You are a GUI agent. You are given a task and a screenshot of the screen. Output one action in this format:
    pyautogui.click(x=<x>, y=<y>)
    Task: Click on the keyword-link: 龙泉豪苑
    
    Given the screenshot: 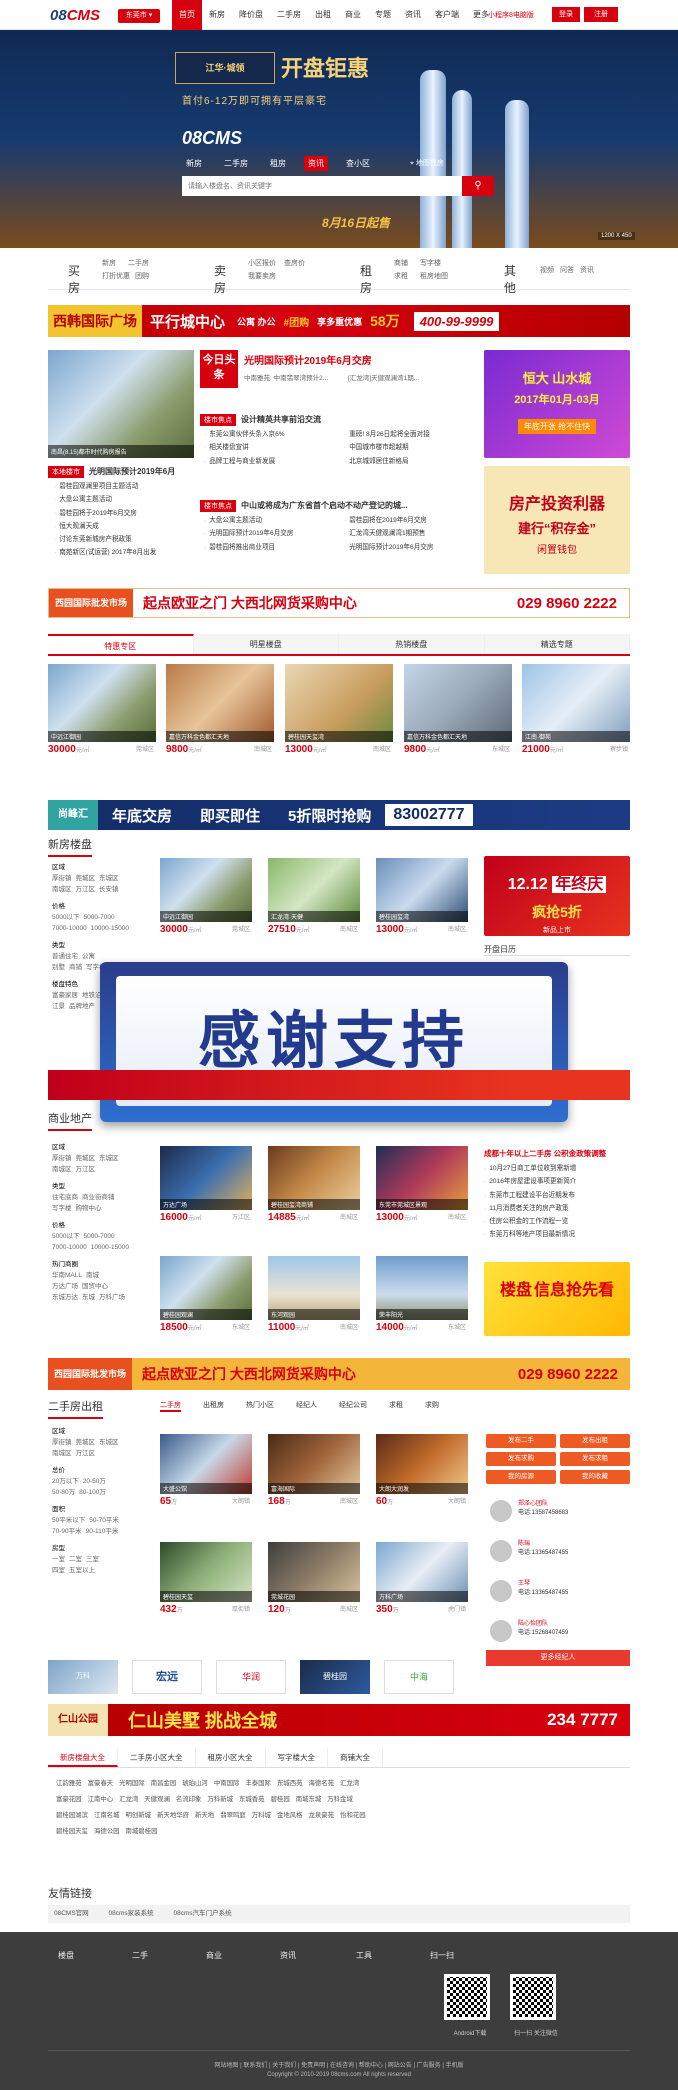 What is the action you would take?
    pyautogui.click(x=322, y=1816)
    